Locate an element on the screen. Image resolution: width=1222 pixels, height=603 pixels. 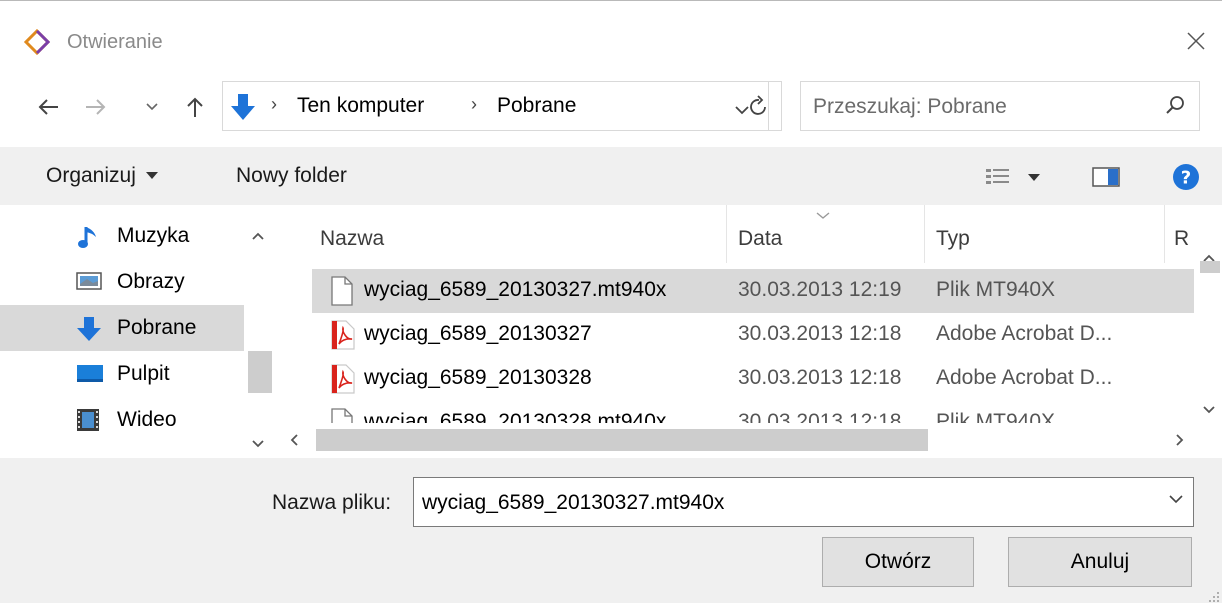
view-options-icon is located at coordinates (1018, 179).